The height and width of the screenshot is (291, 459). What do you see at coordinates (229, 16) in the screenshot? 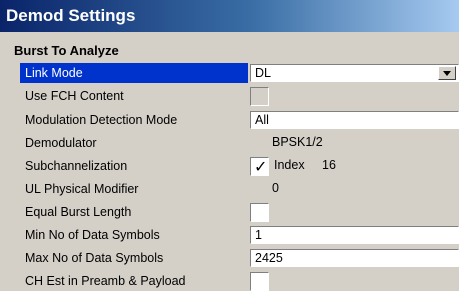
I see `title-bar: Demod Settings` at bounding box center [229, 16].